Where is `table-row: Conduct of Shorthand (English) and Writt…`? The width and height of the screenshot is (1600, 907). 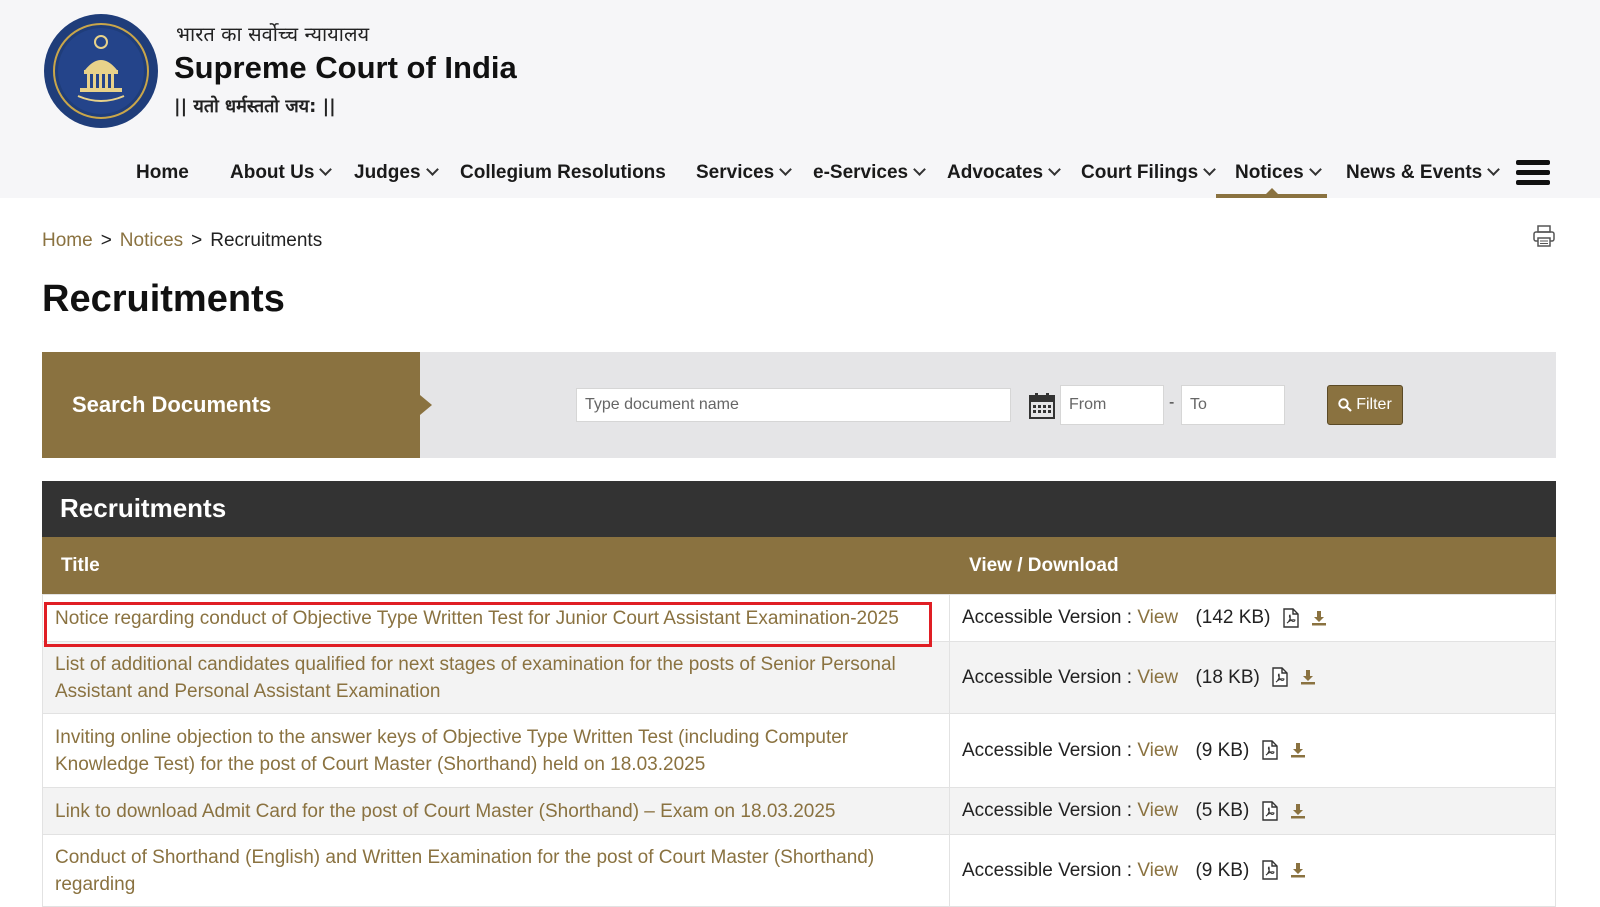 table-row: Conduct of Shorthand (English) and Writt… is located at coordinates (799, 870).